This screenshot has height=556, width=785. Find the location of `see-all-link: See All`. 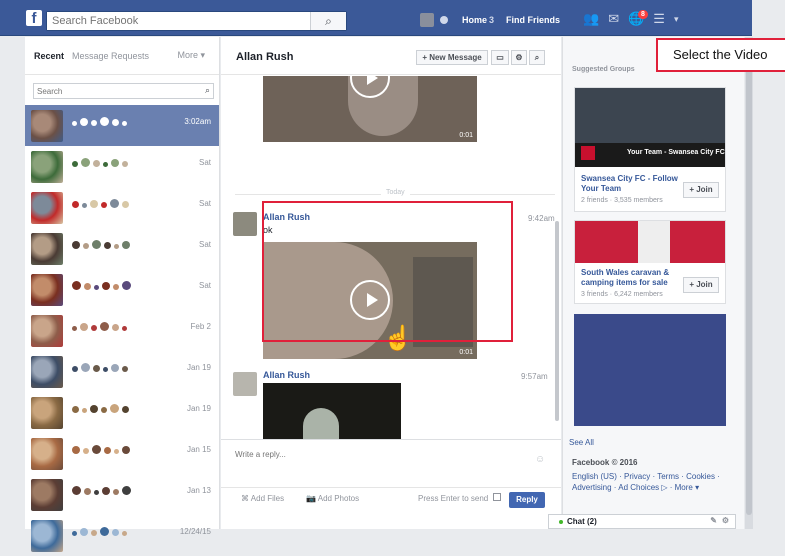

see-all-link: See All is located at coordinates (581, 442).